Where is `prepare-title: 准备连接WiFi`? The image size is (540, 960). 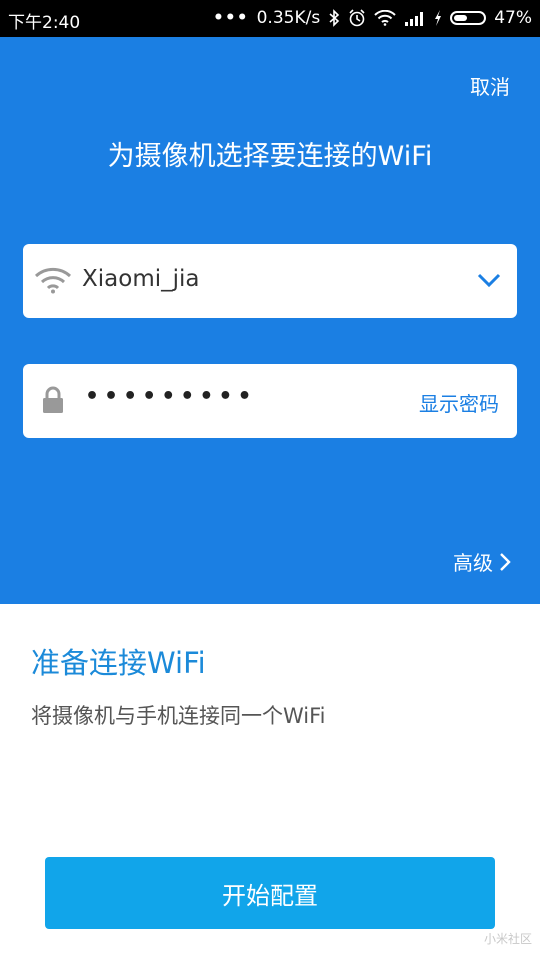 prepare-title: 准备连接WiFi is located at coordinates (118, 663).